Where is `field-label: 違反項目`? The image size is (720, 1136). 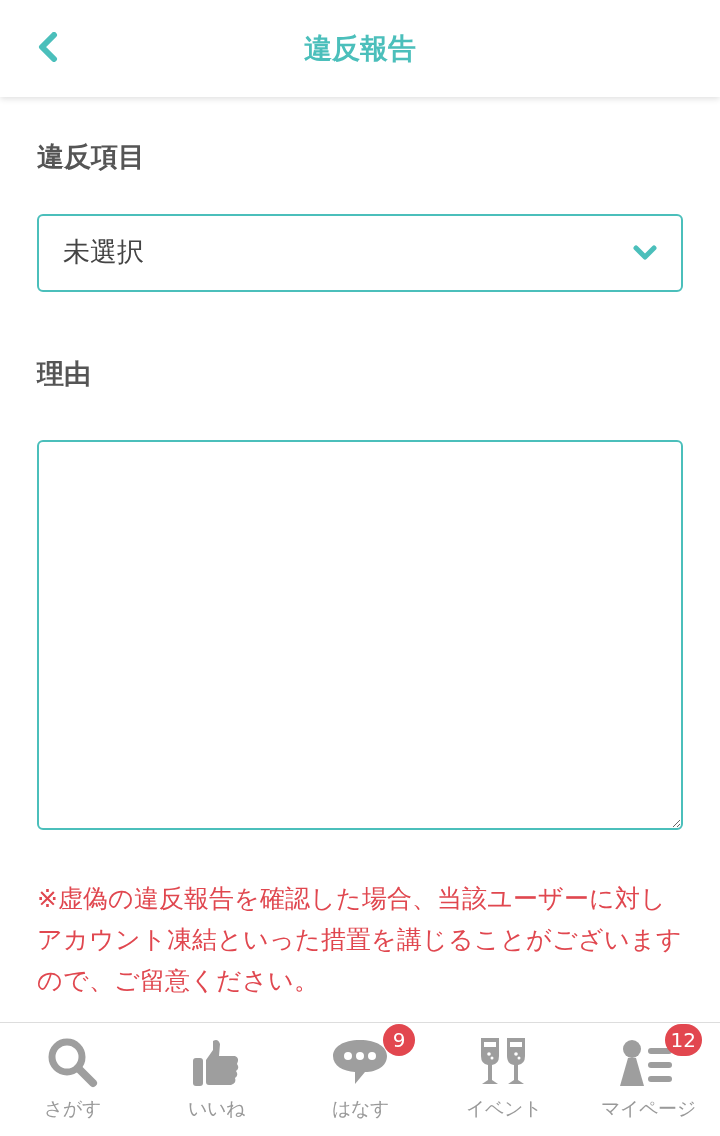
field-label: 違反項目 is located at coordinates (91, 157).